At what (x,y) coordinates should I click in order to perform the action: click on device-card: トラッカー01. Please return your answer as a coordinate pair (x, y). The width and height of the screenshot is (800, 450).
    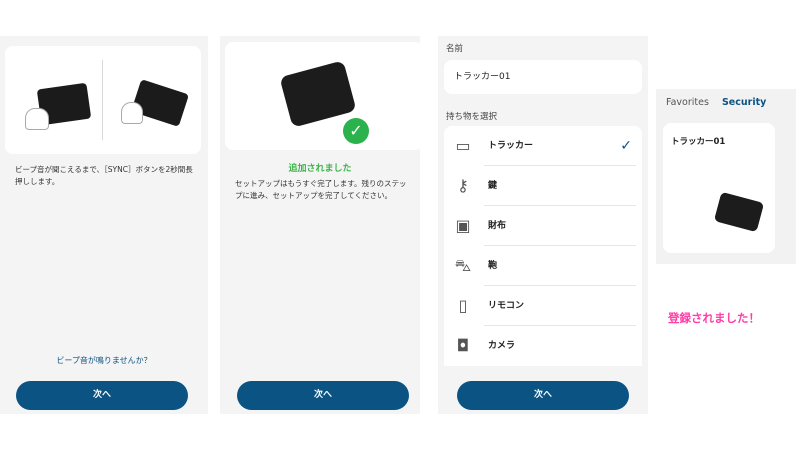
    Looking at the image, I should click on (719, 188).